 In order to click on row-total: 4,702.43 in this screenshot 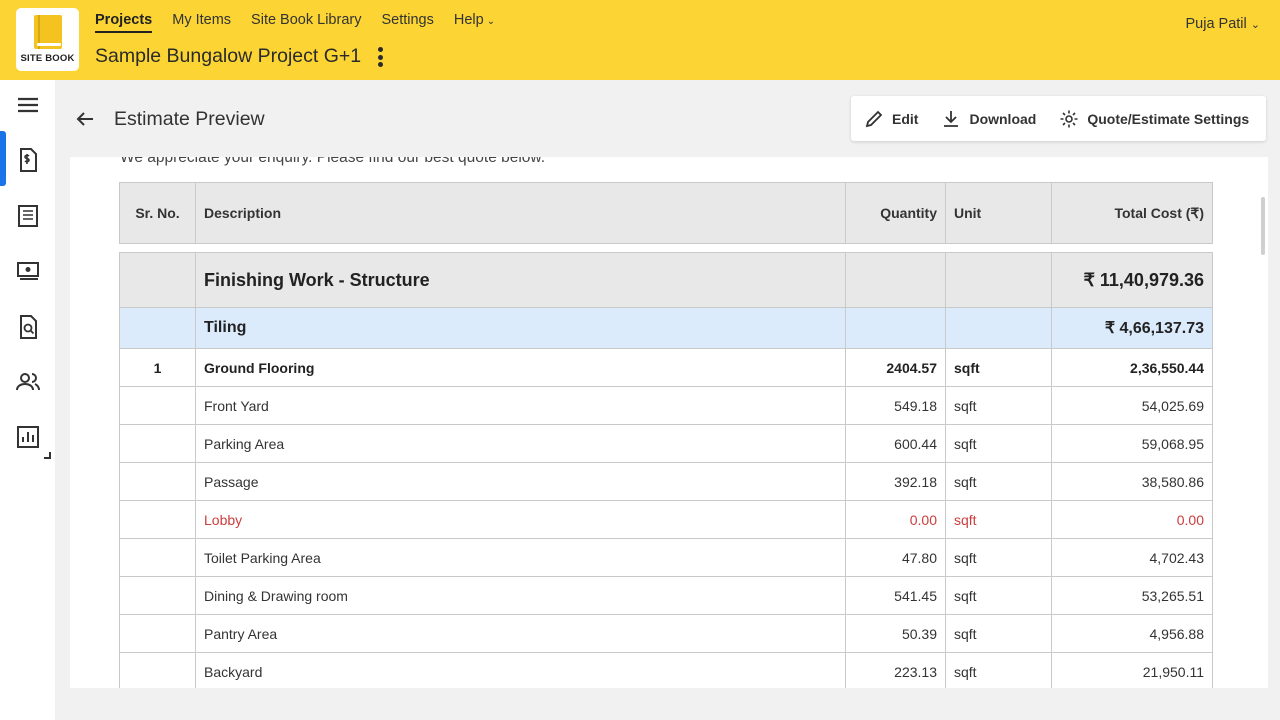, I will do `click(1132, 557)`.